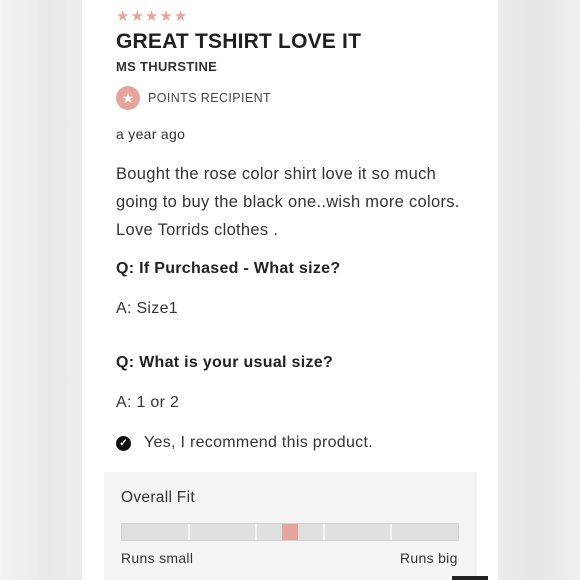 The image size is (580, 580). I want to click on corner-mark, so click(470, 578).